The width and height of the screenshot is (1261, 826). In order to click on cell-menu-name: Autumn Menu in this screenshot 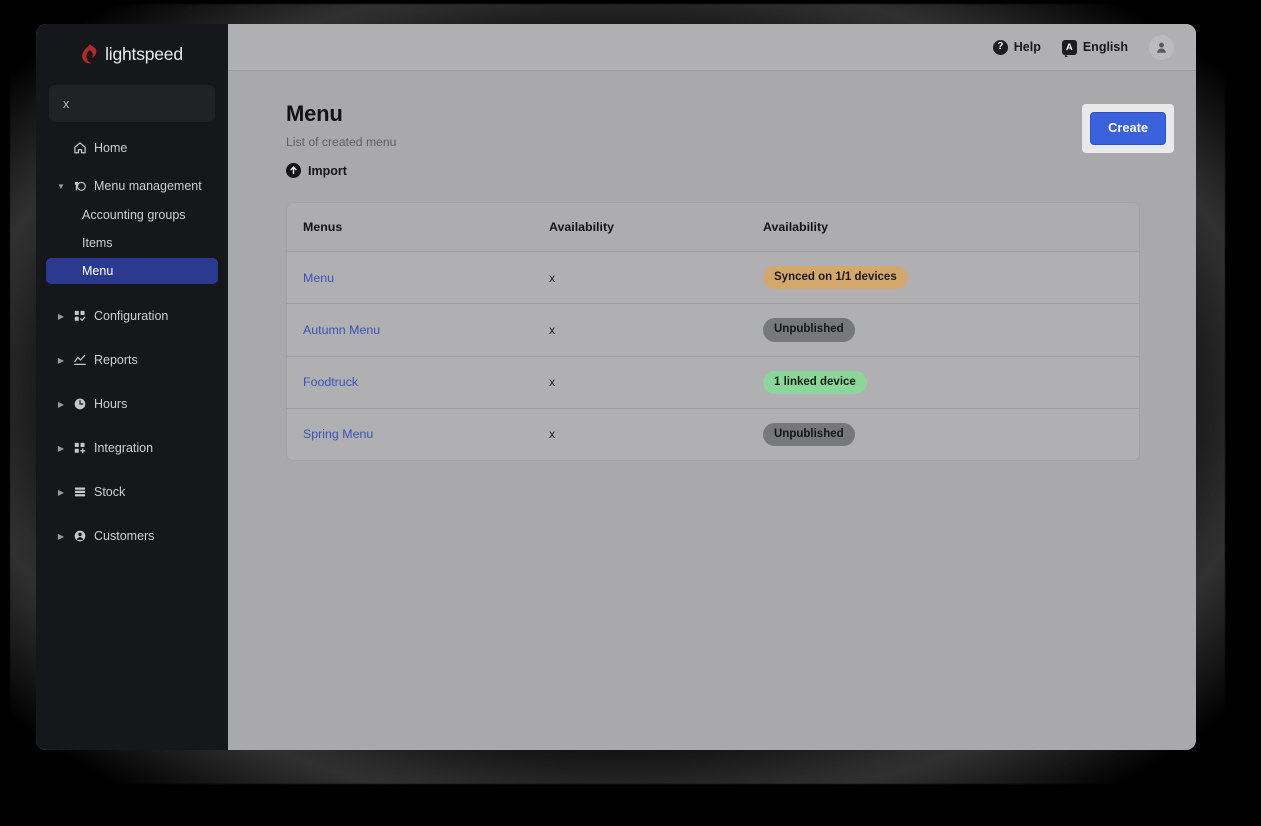, I will do `click(418, 330)`.